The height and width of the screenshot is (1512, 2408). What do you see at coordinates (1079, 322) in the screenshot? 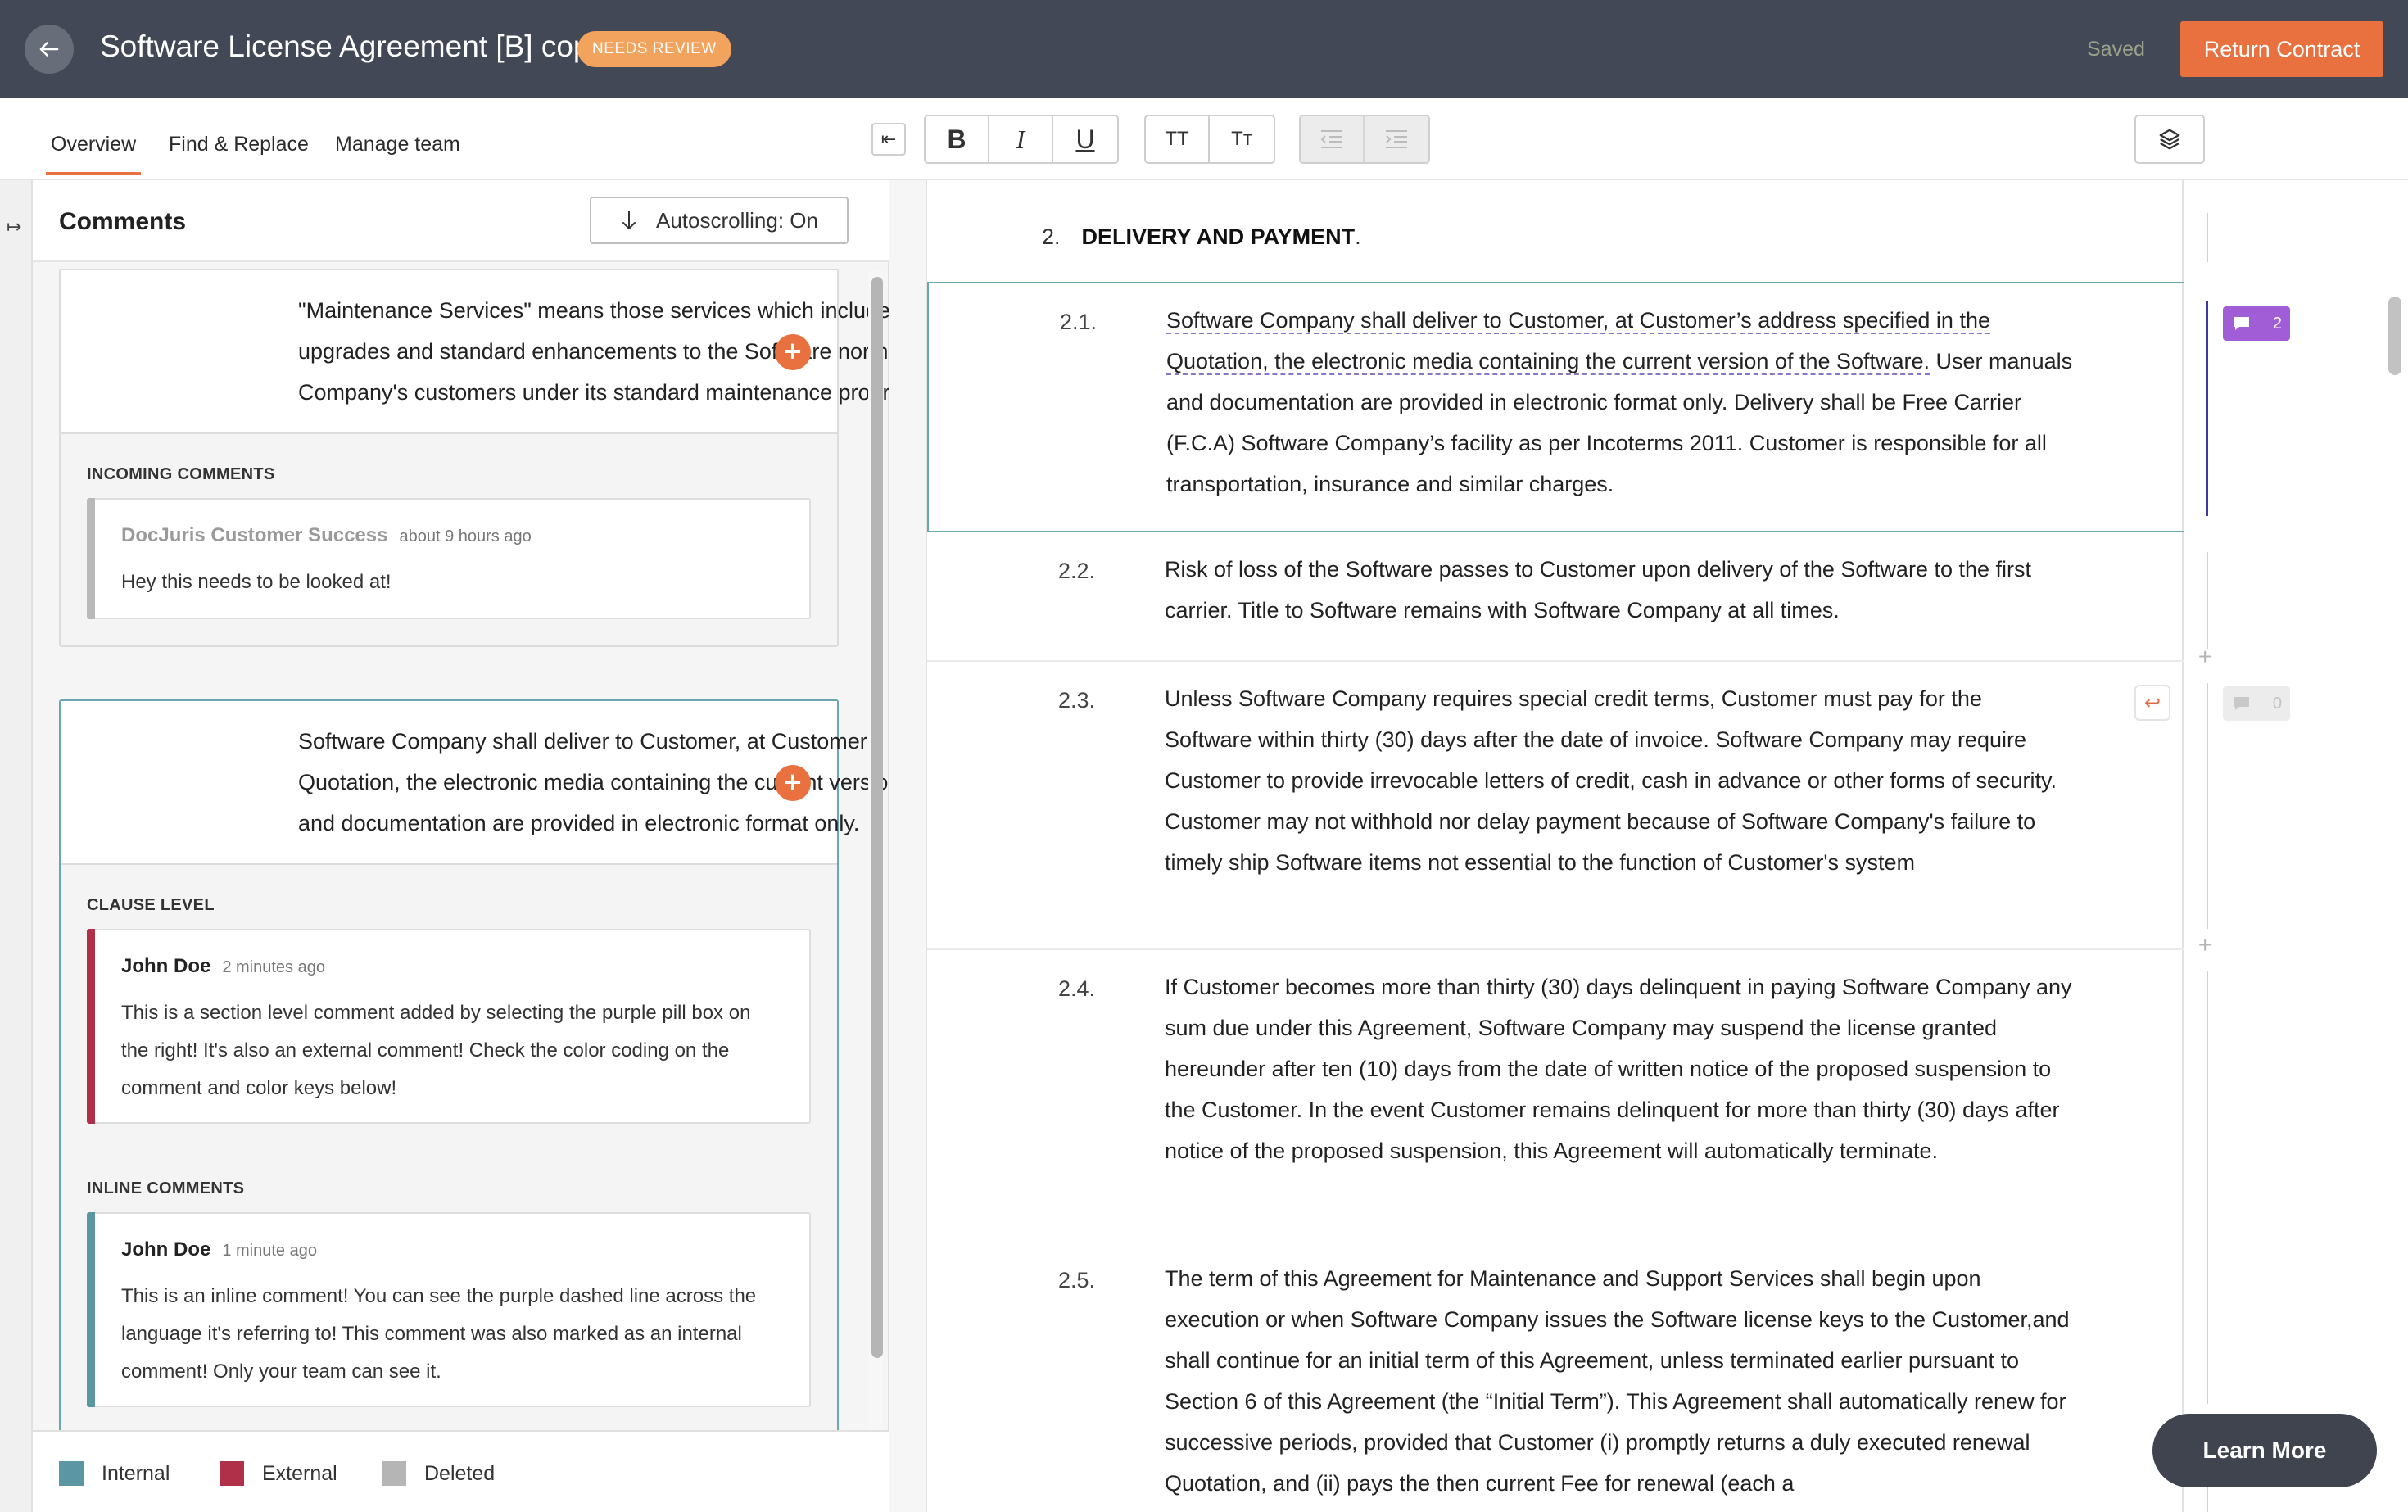
I see `clause-number: 2.1.` at bounding box center [1079, 322].